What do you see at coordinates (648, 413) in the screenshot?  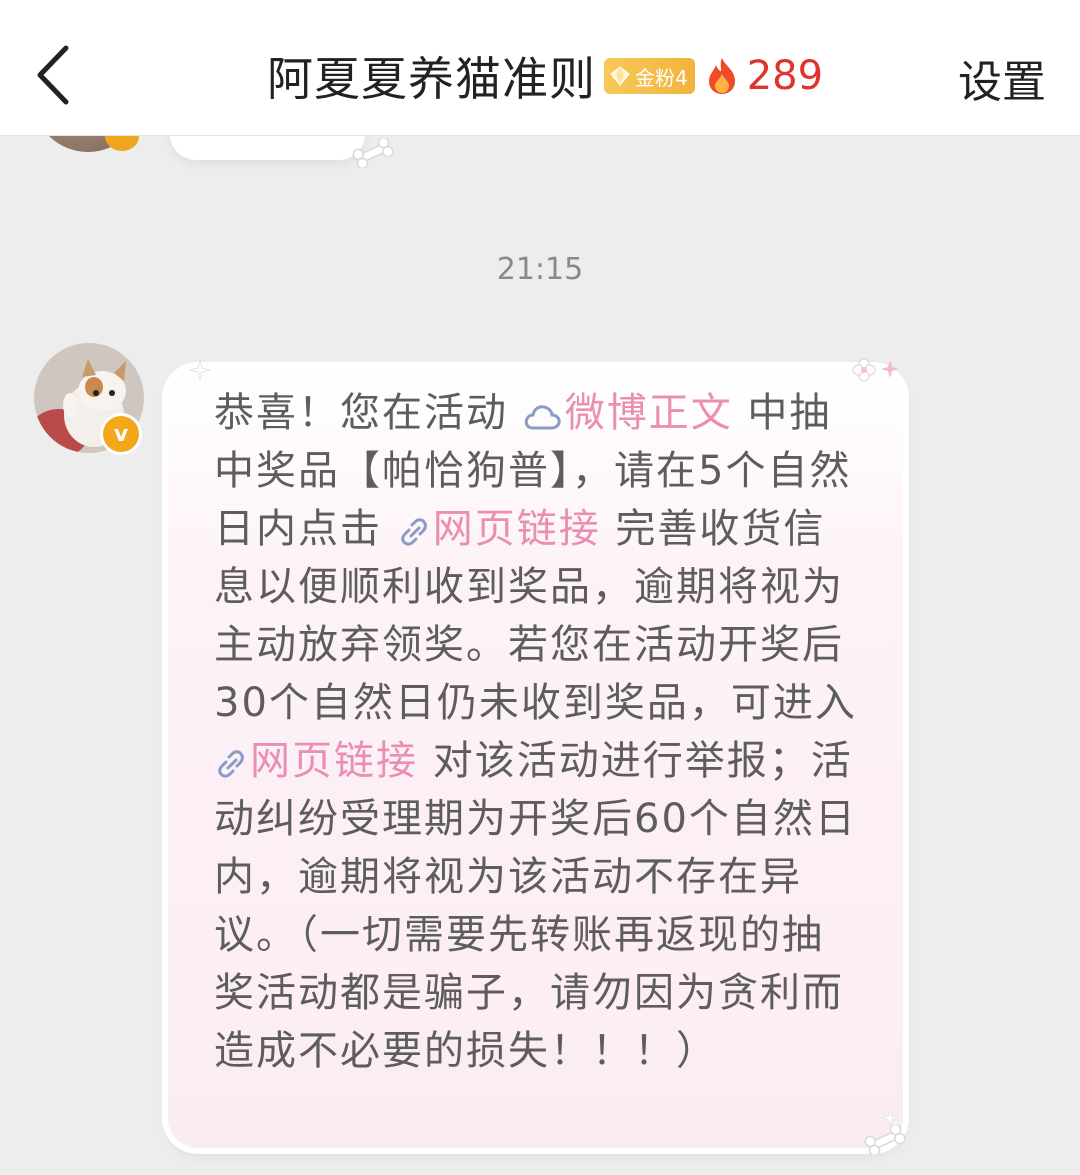 I see `weibo-post-link-label: 微博正文` at bounding box center [648, 413].